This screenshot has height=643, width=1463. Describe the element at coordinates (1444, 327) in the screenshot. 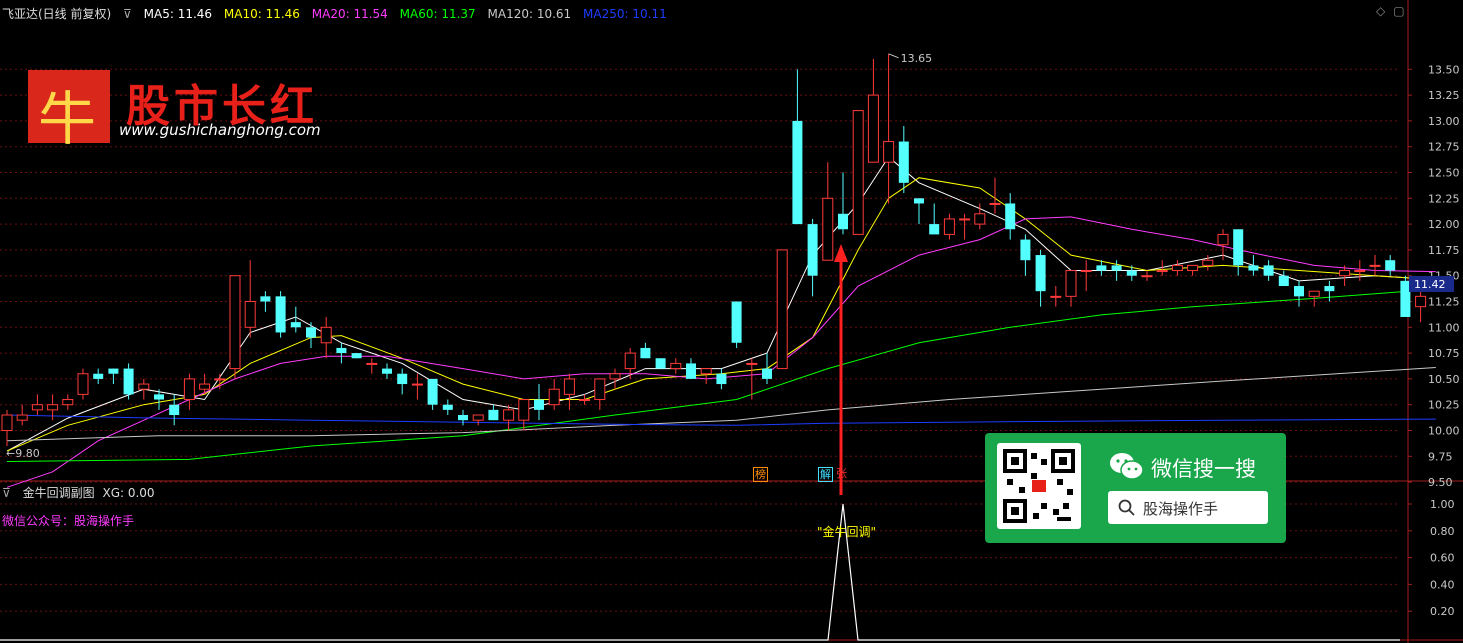

I see `y-tick-label: 11.00` at that location.